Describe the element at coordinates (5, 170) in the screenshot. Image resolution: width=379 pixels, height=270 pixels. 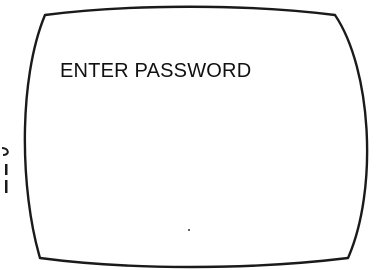
I see `edge-marks-icon` at that location.